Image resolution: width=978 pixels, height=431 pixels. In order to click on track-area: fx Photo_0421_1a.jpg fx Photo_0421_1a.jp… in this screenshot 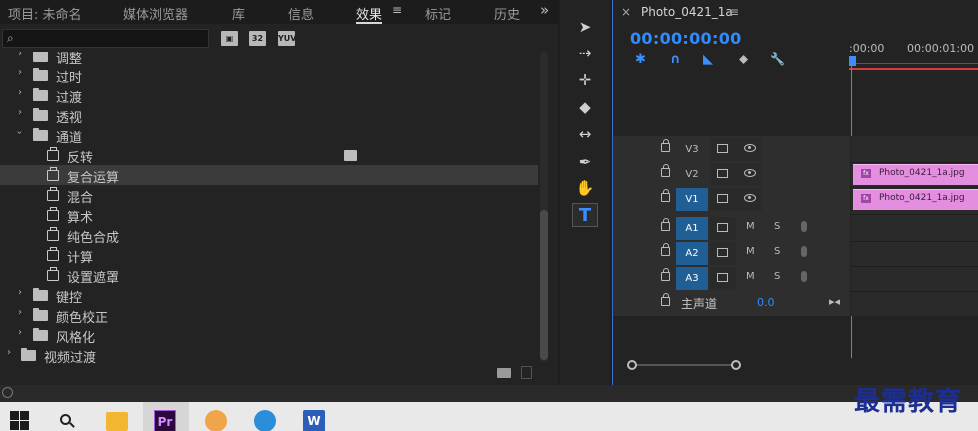, I will do `click(914, 226)`.